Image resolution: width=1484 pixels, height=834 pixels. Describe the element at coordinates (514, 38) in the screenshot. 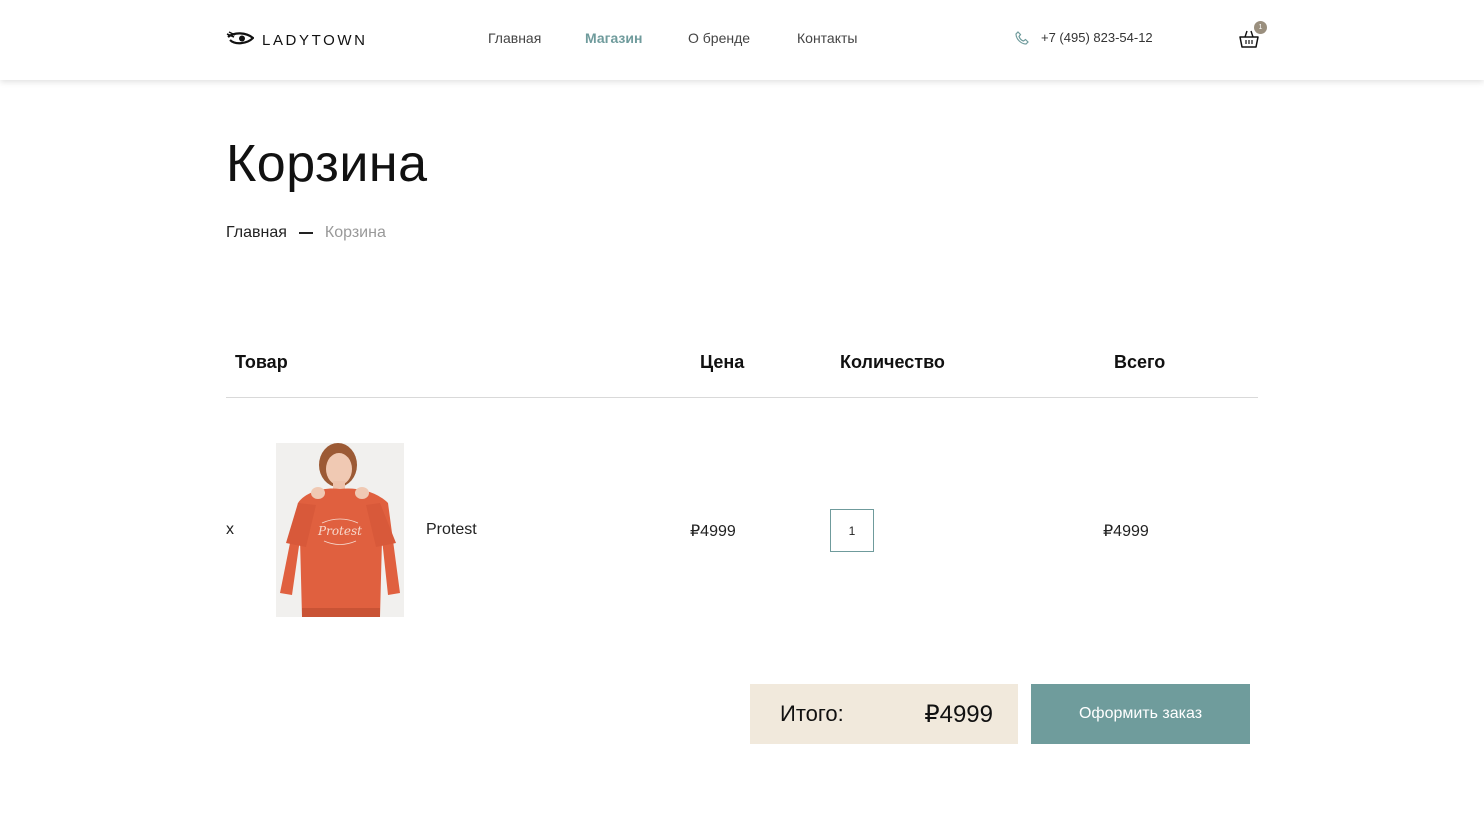

I see `nav-item-home: Главная` at that location.